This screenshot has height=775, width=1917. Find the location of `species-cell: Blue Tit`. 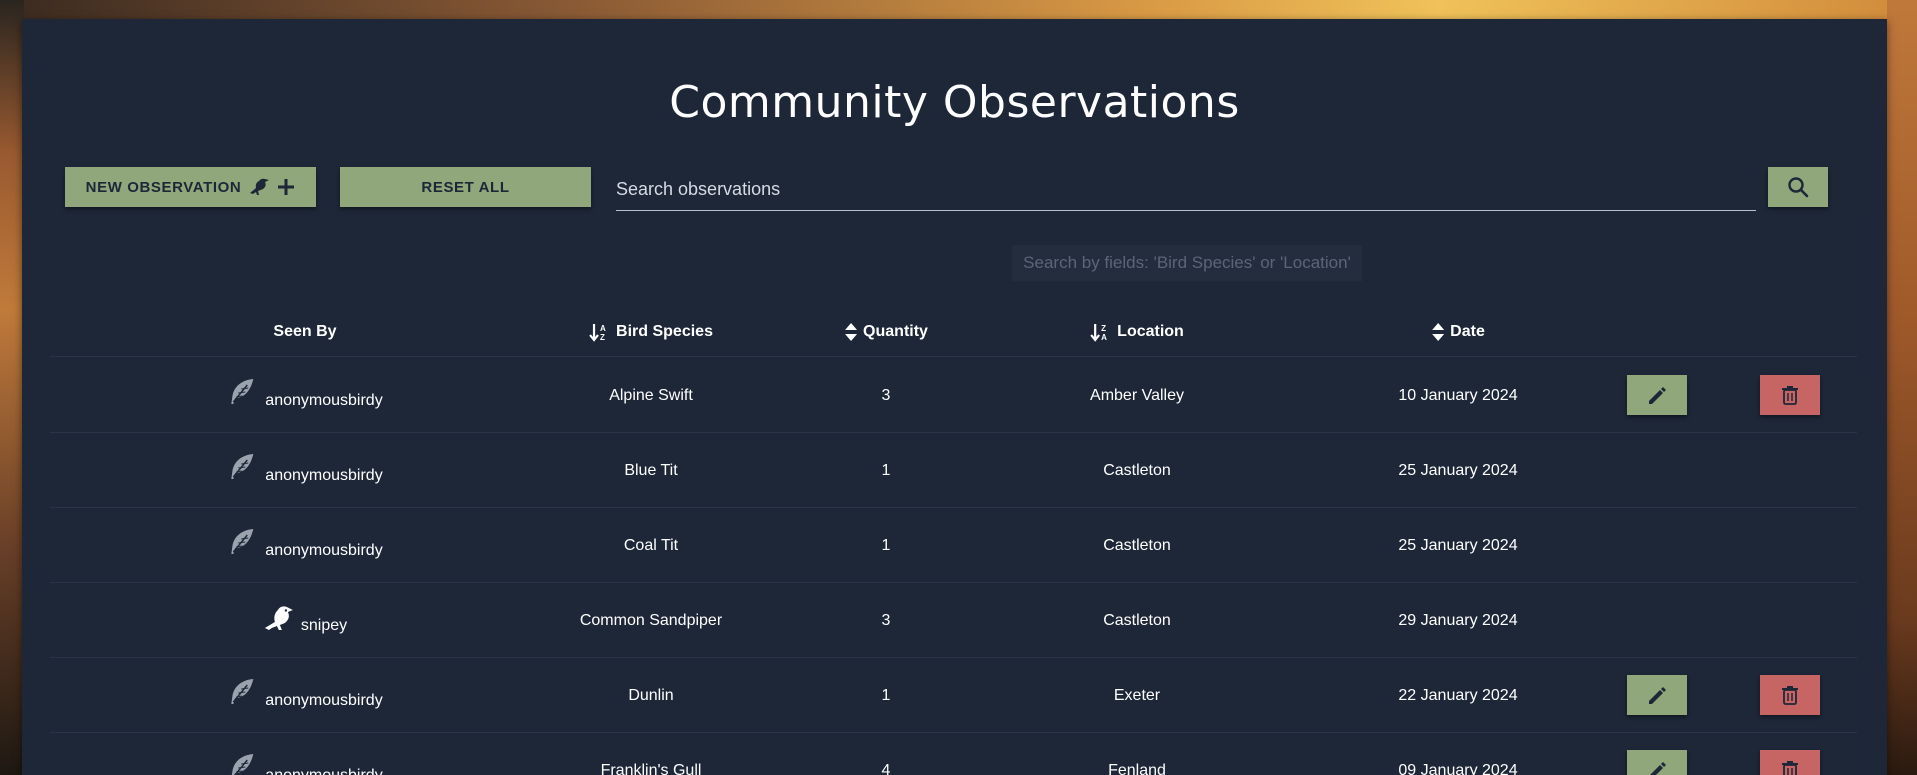

species-cell: Blue Tit is located at coordinates (651, 470).